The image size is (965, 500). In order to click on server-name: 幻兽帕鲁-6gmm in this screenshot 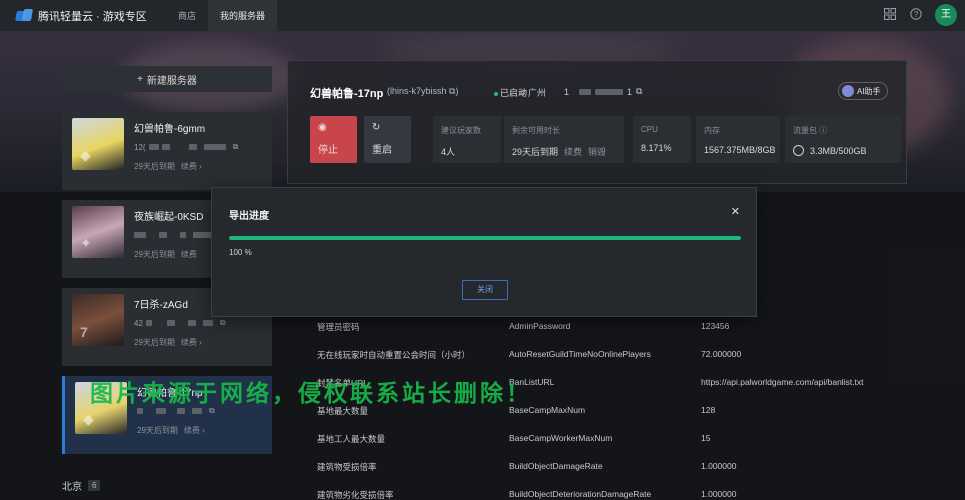, I will do `click(170, 129)`.